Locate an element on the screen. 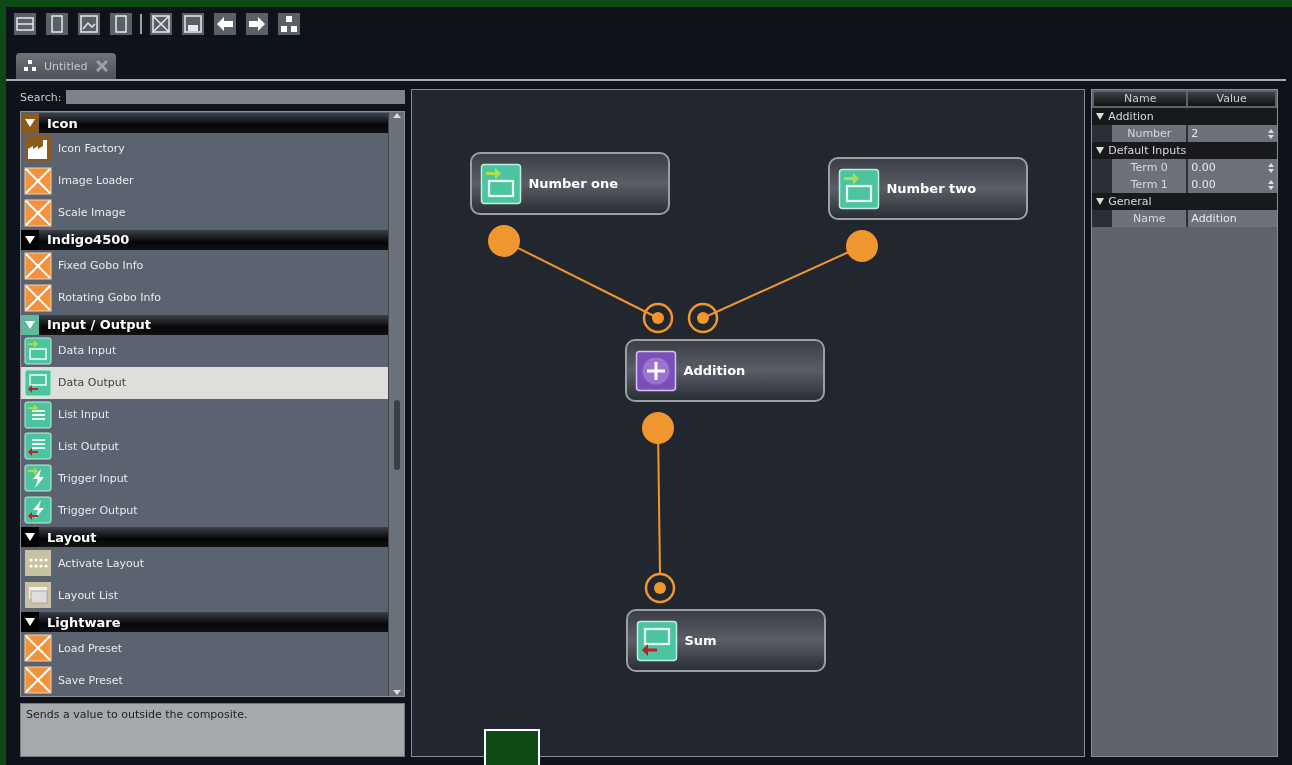 Image resolution: width=1292 pixels, height=765 pixels. property-name: Name is located at coordinates (1149, 218).